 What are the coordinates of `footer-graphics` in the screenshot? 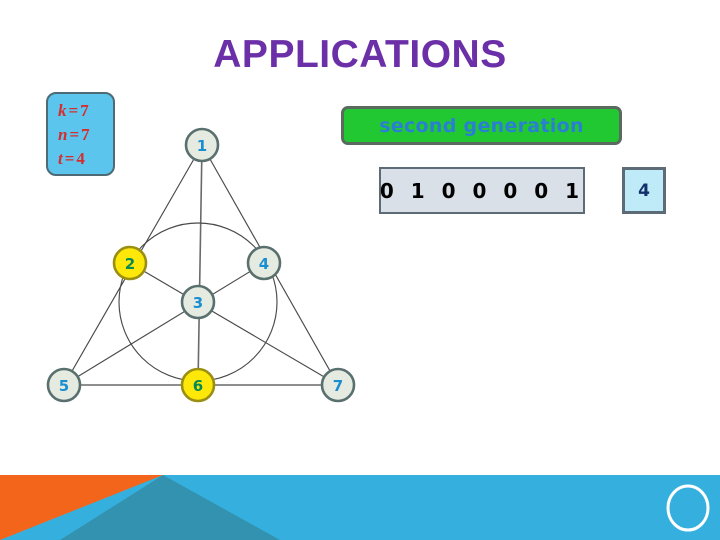 It's located at (360, 507).